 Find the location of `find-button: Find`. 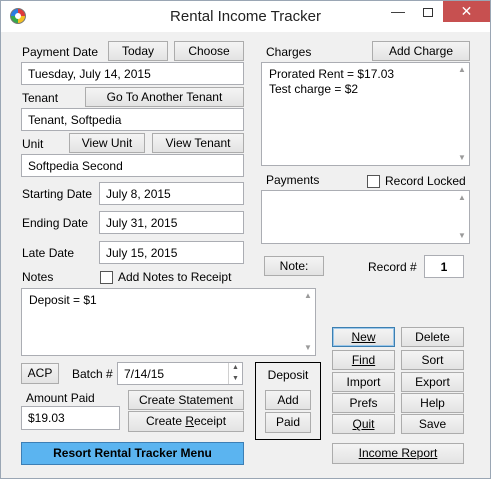

find-button: Find is located at coordinates (363, 360).